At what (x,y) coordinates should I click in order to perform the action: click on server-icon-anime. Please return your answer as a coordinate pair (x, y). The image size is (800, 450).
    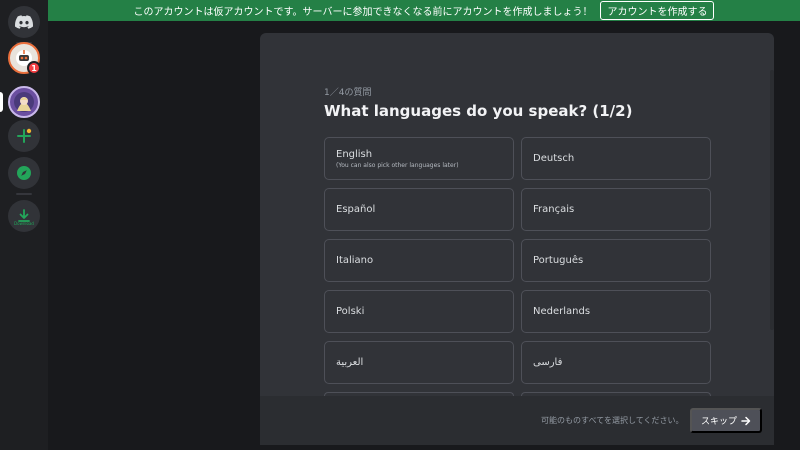
    Looking at the image, I should click on (24, 102).